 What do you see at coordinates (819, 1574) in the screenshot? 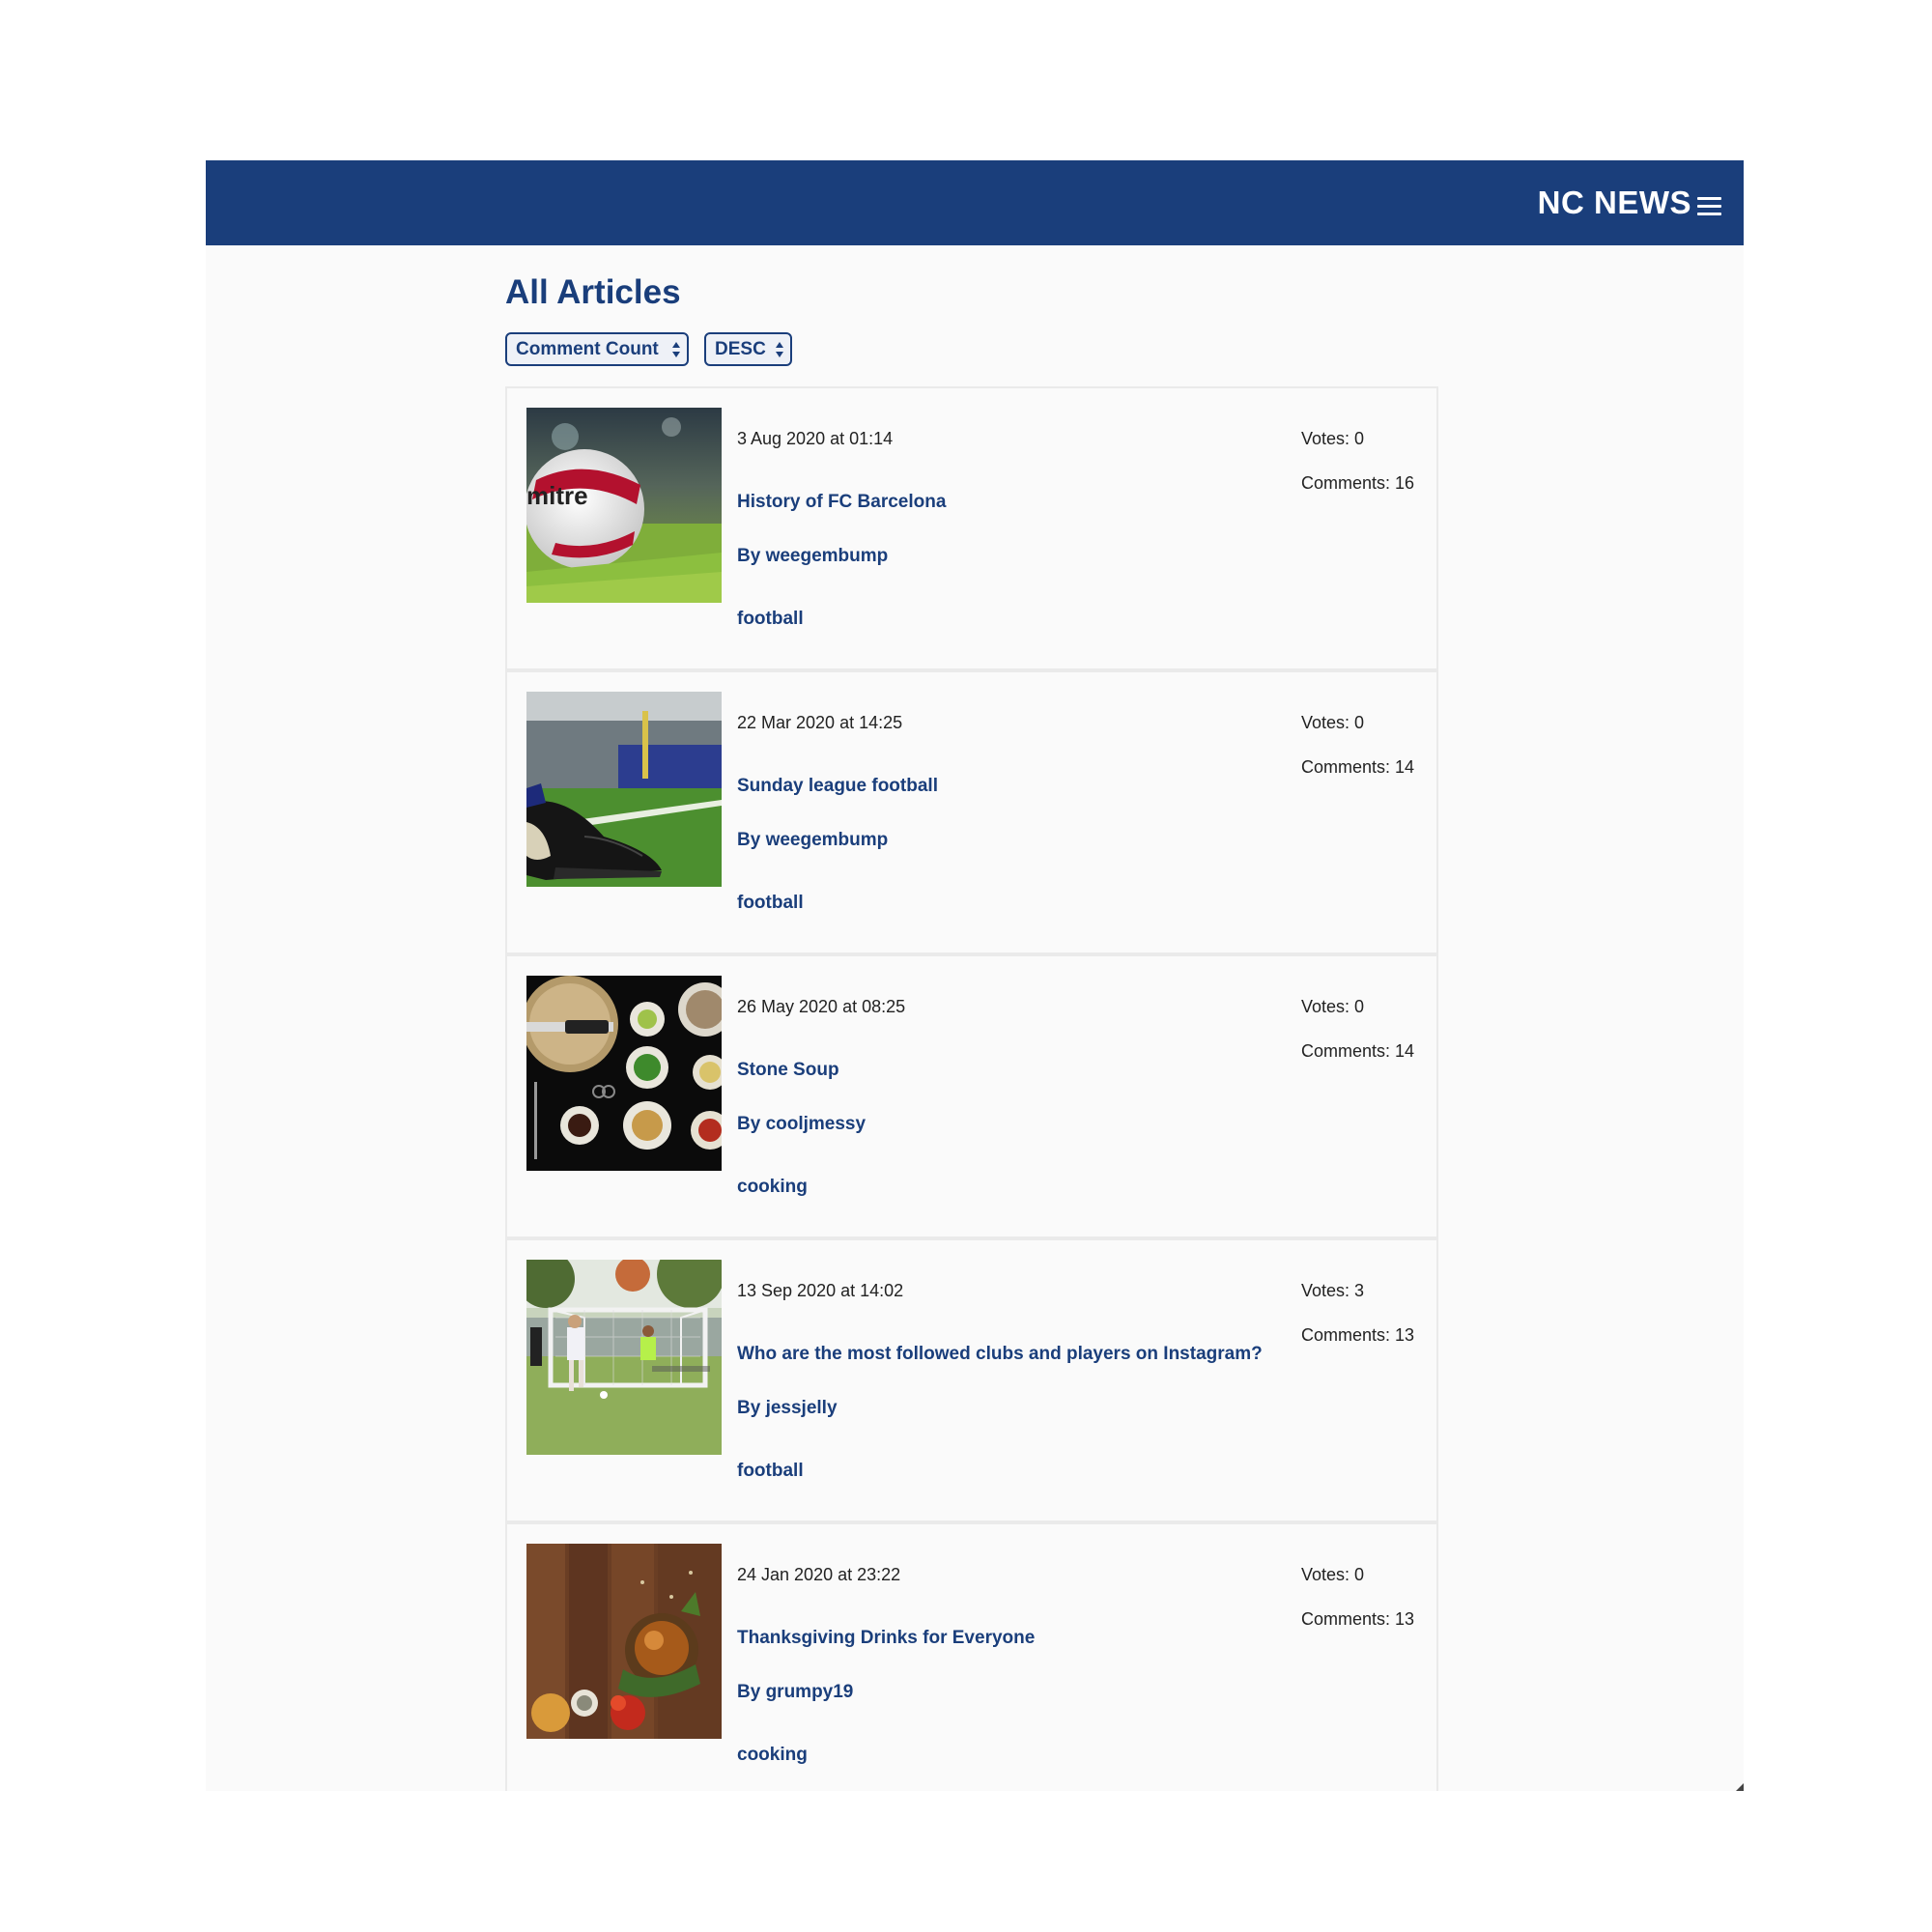
I see `article-date: 24 Jan 2020 at 23:22` at bounding box center [819, 1574].